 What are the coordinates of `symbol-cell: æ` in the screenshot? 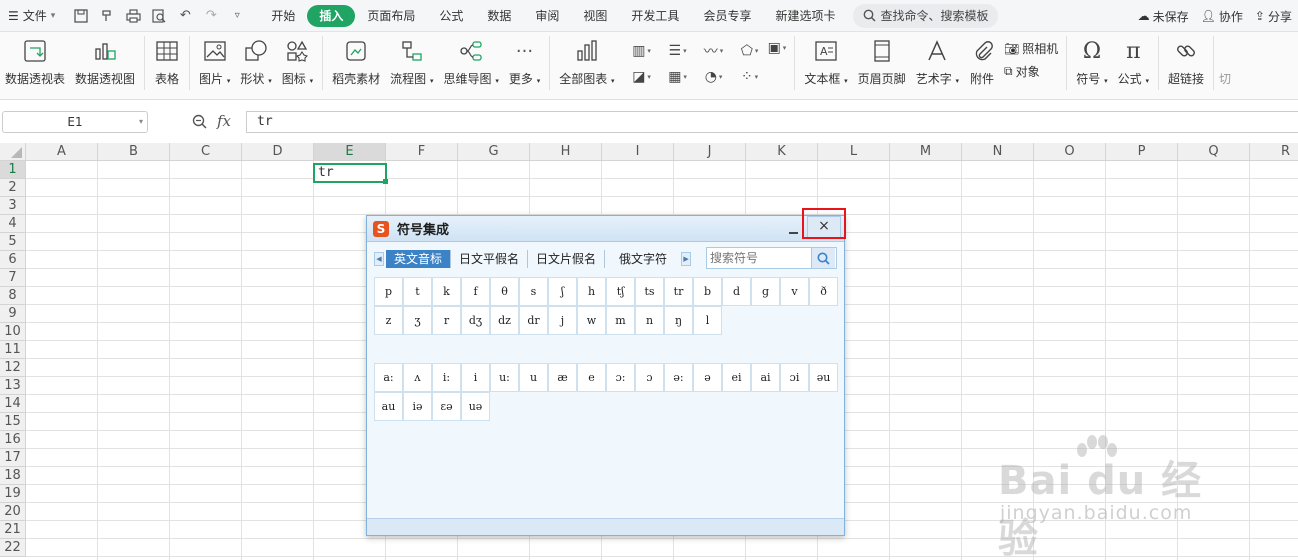 It's located at (562, 377).